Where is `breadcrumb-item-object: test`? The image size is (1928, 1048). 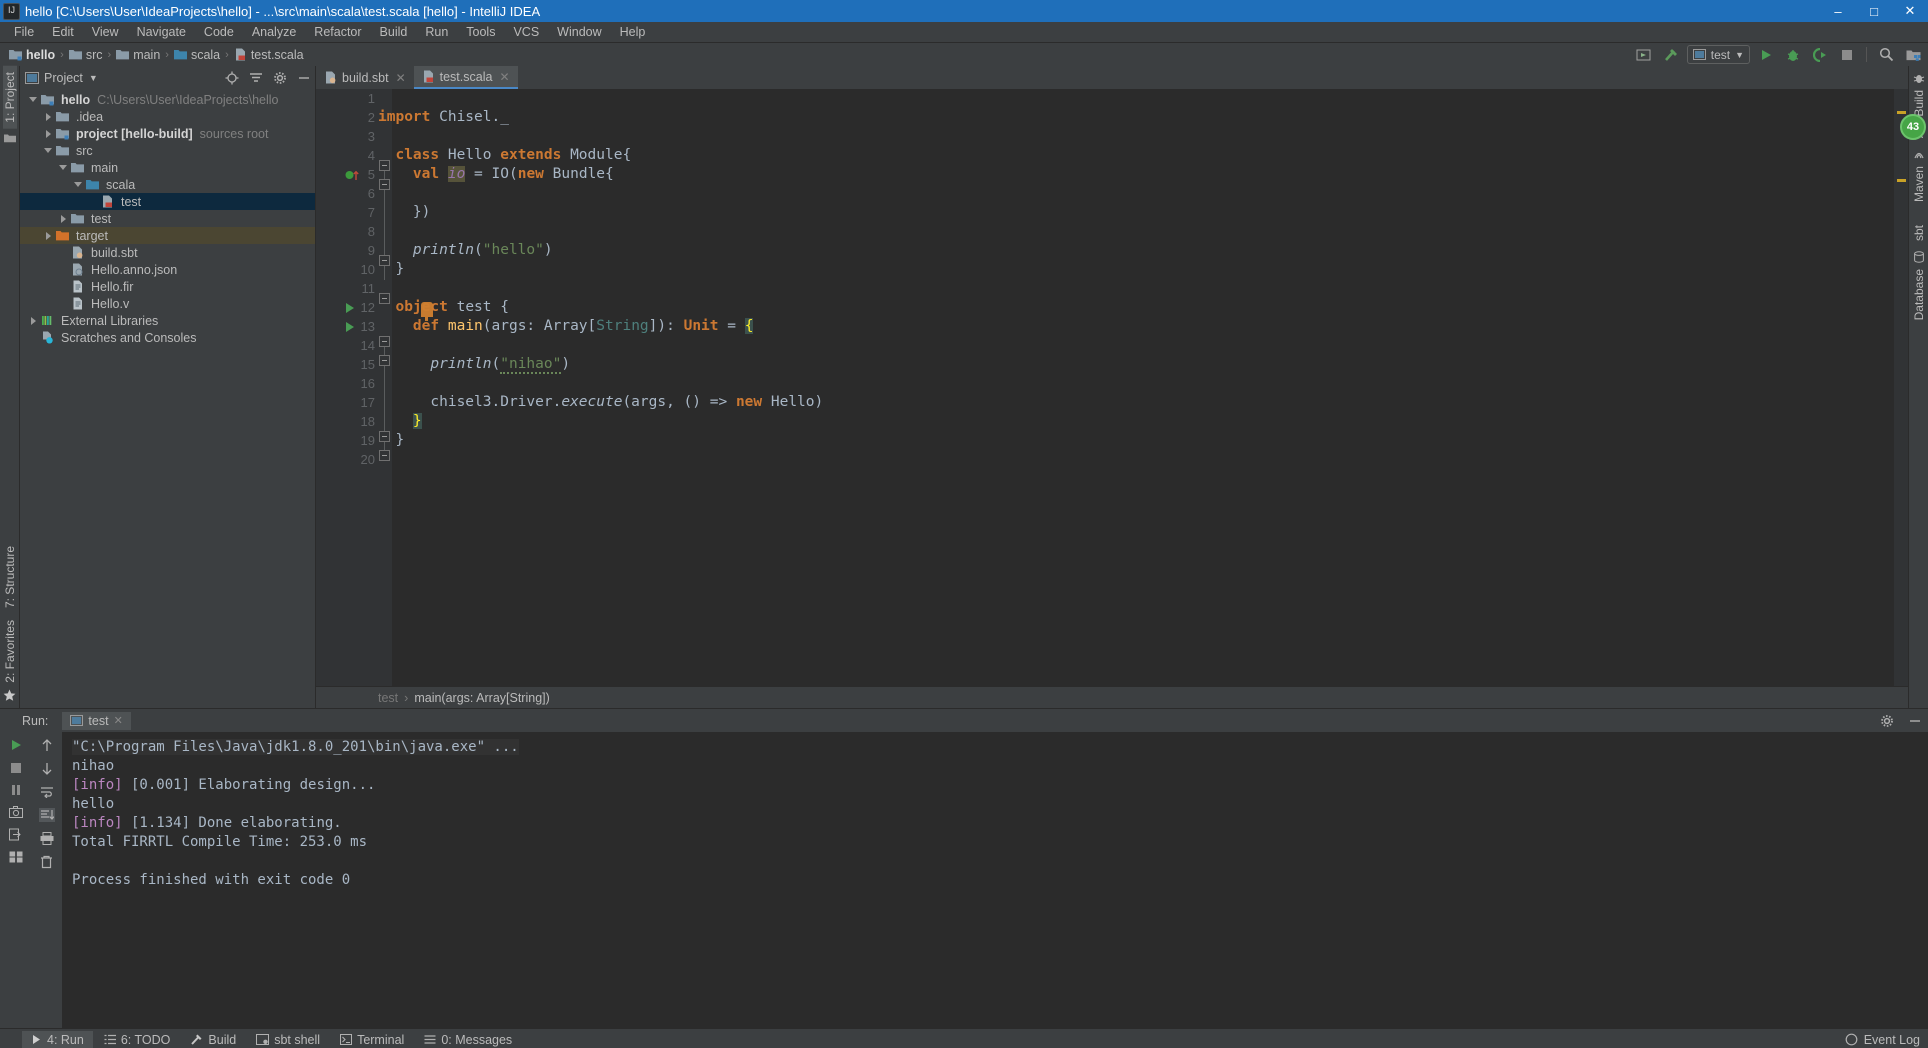
breadcrumb-item-object: test is located at coordinates (388, 698).